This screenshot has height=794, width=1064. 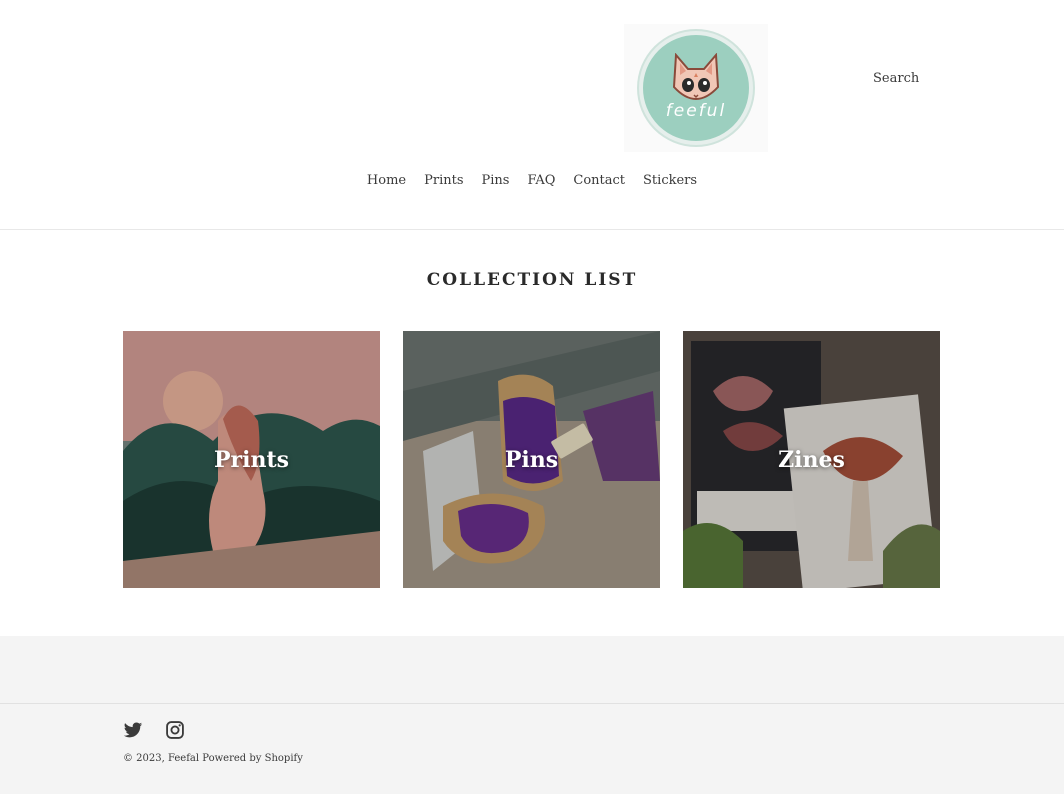 I want to click on logo-text: feeful, so click(x=696, y=111).